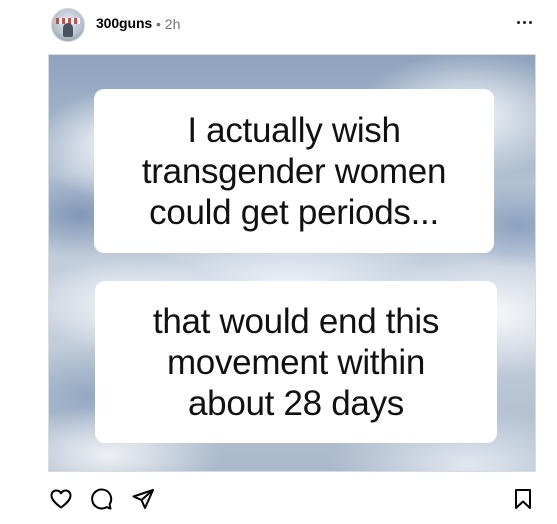 This screenshot has width=557, height=524. I want to click on share-icon, so click(143, 499).